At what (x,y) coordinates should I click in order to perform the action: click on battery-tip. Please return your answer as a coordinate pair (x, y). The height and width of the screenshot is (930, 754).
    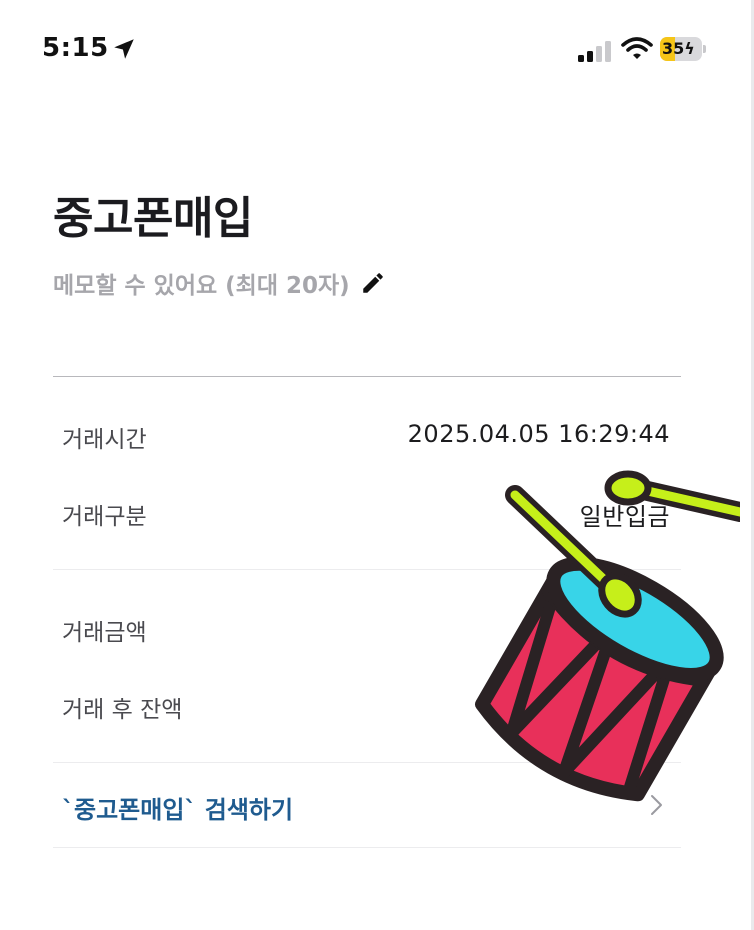
    Looking at the image, I should click on (704, 49).